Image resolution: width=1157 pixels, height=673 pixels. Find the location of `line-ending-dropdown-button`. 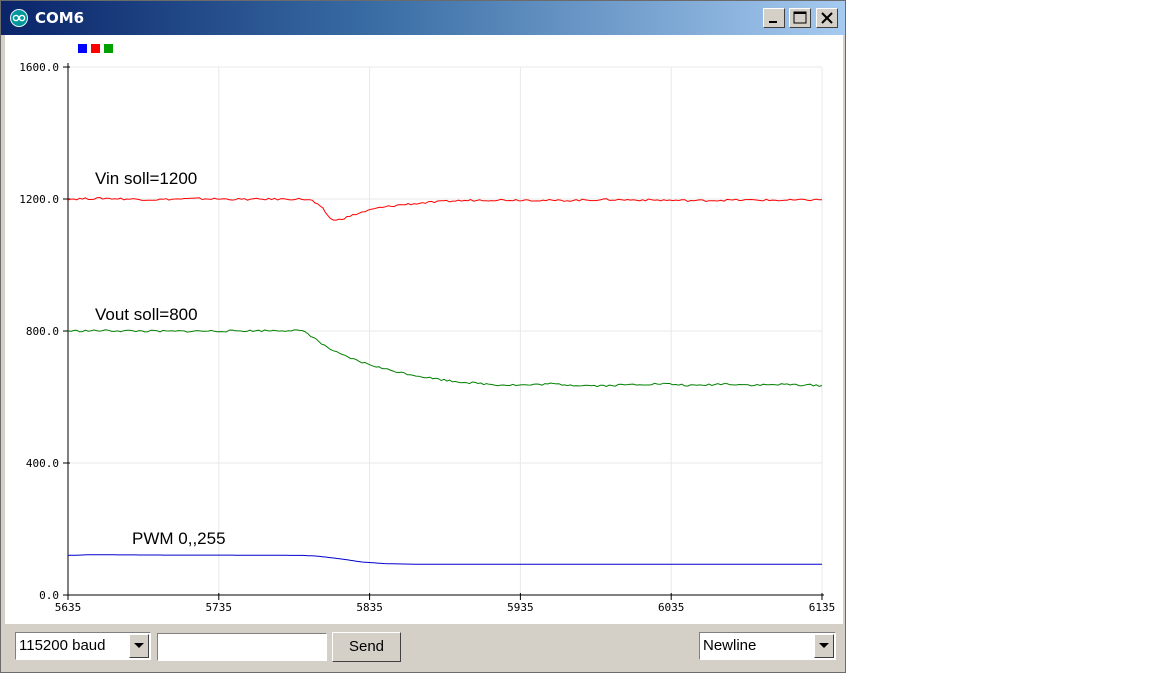

line-ending-dropdown-button is located at coordinates (824, 646).